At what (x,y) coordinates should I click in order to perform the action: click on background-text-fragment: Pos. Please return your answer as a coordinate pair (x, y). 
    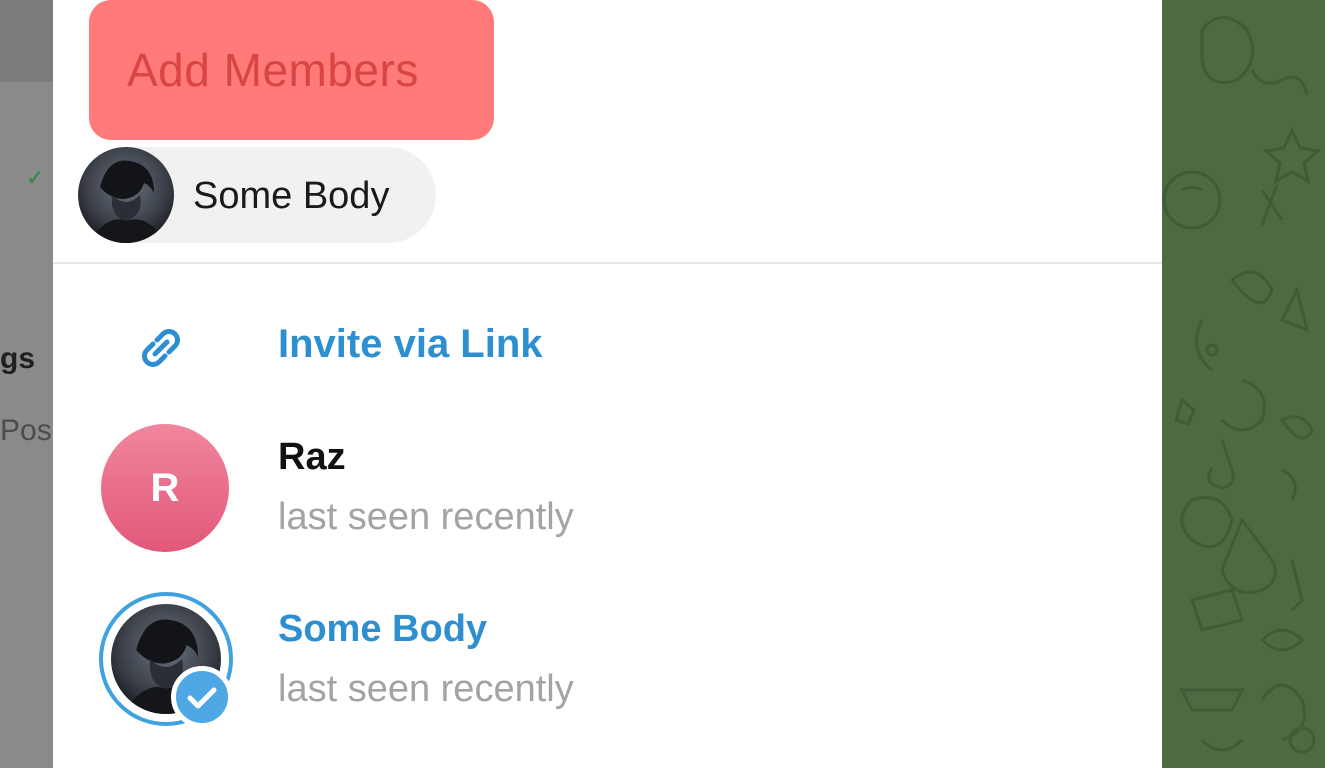
    Looking at the image, I should click on (26, 430).